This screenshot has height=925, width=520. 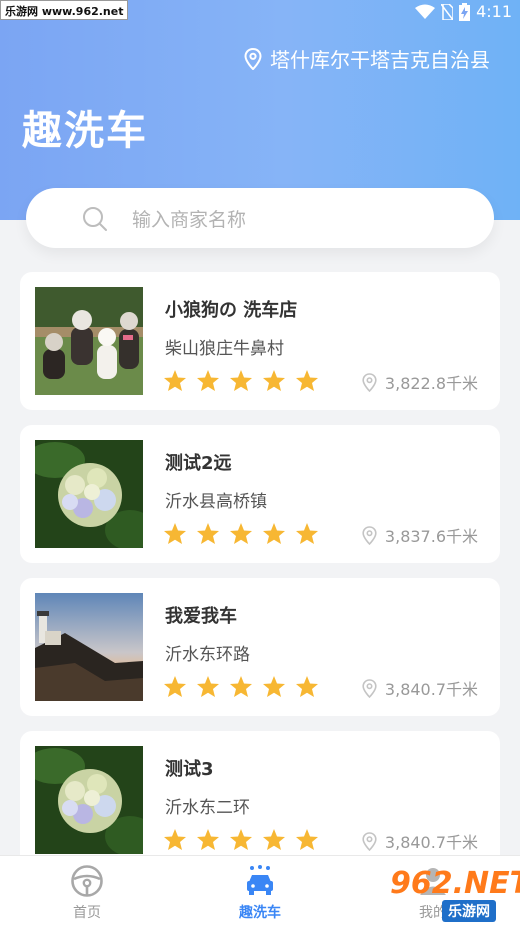 I want to click on status-icons: 4:11, so click(x=463, y=11).